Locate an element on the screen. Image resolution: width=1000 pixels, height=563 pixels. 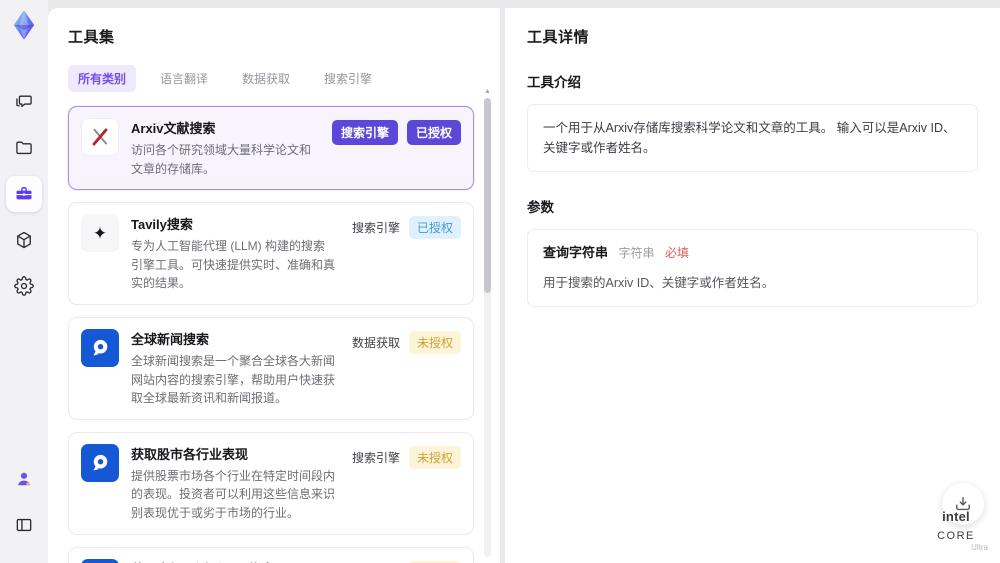
param-type: 字符串 is located at coordinates (636, 253).